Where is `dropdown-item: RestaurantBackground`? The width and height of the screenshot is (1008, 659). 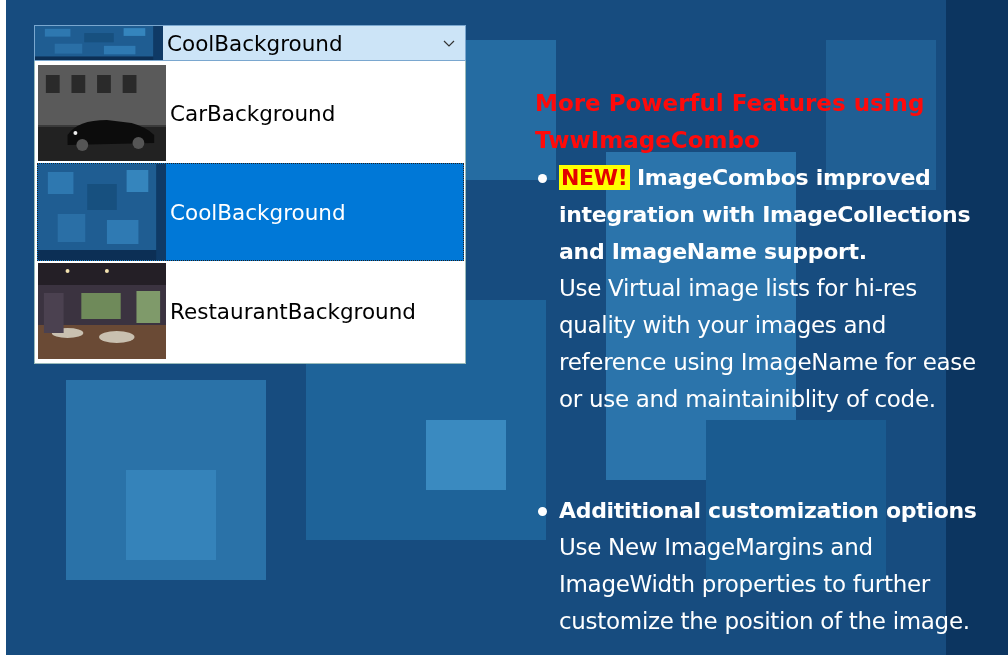
dropdown-item: RestaurantBackground is located at coordinates (250, 311).